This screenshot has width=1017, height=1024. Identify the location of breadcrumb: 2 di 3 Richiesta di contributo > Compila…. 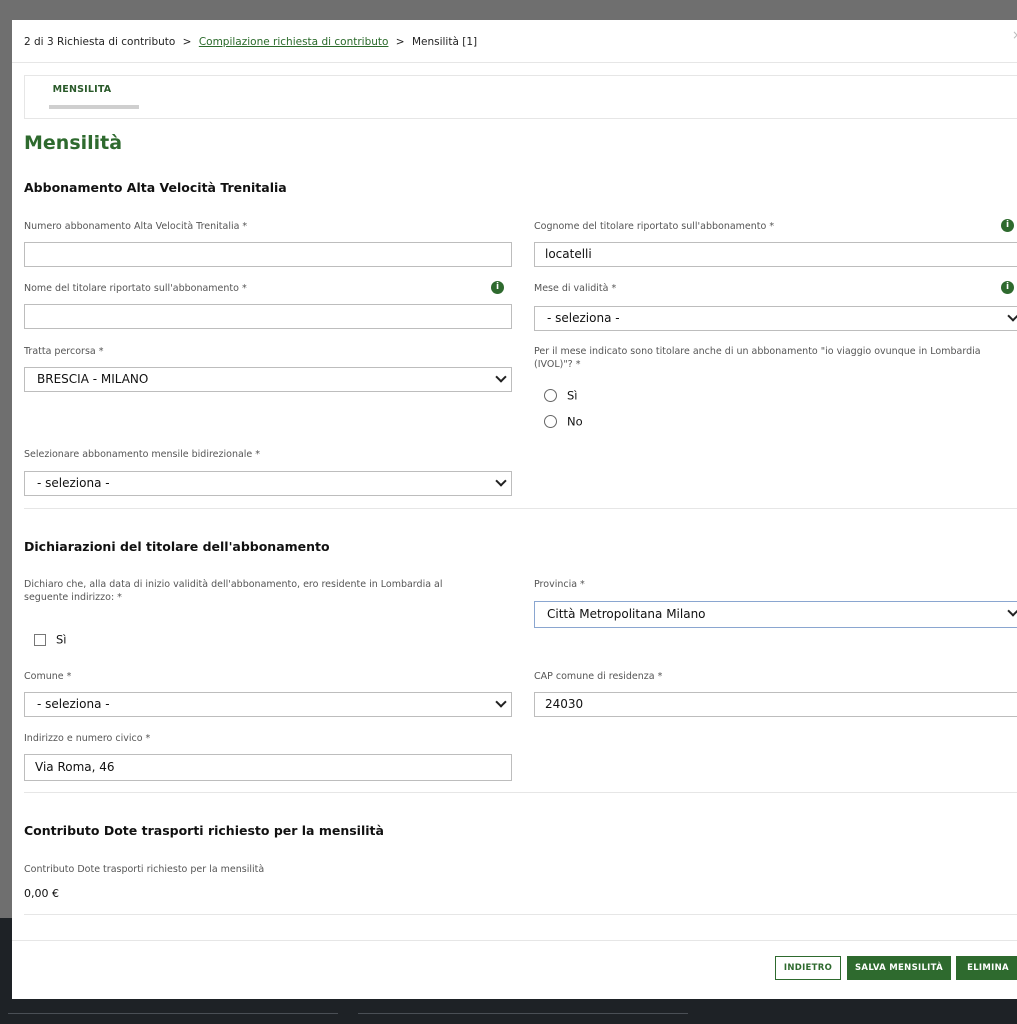
(250, 42).